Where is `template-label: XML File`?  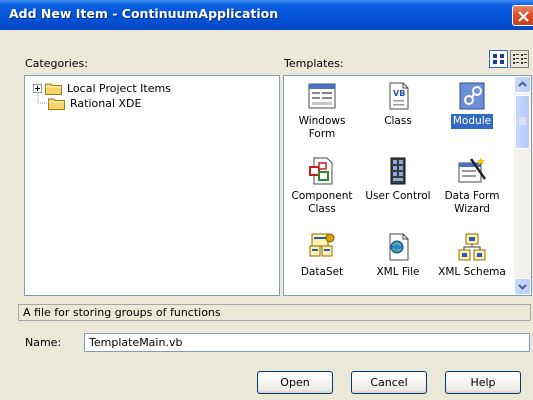
template-label: XML File is located at coordinates (398, 272).